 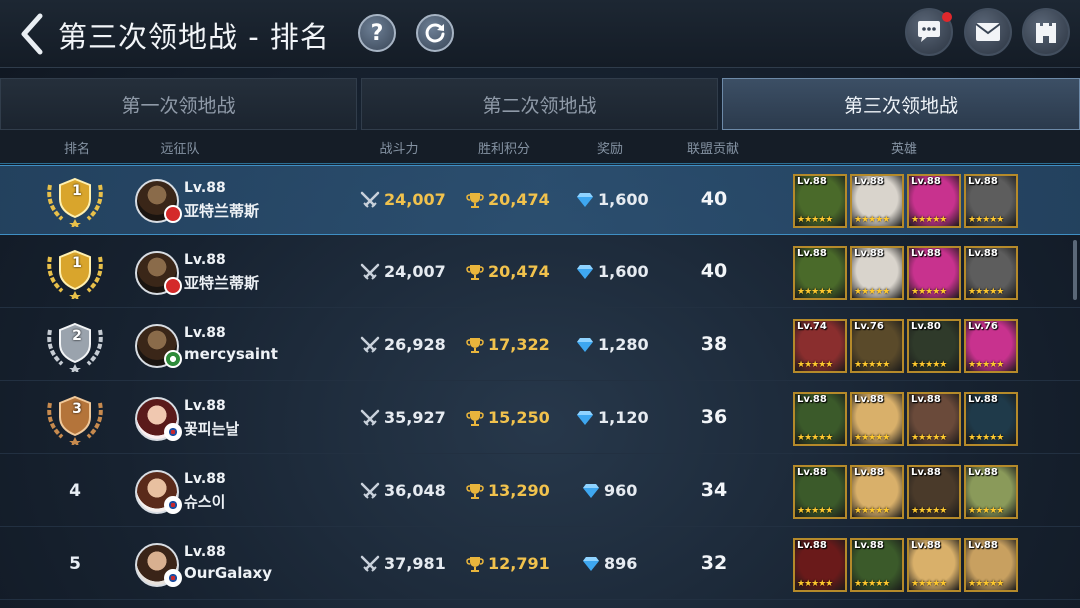 I want to click on scrollbar, so click(x=1075, y=270).